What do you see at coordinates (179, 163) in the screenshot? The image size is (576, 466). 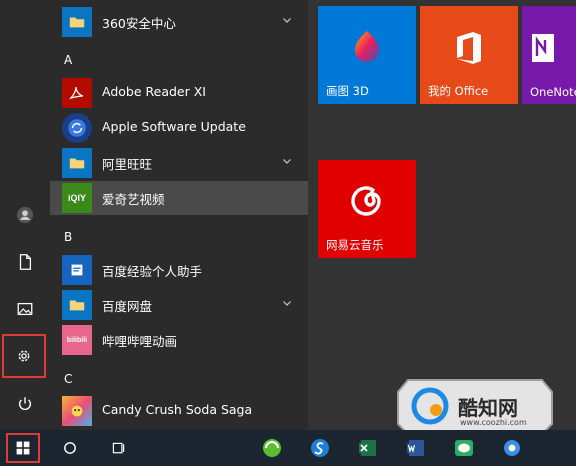 I see `list-item-aliwangwang: 阿里旺旺` at bounding box center [179, 163].